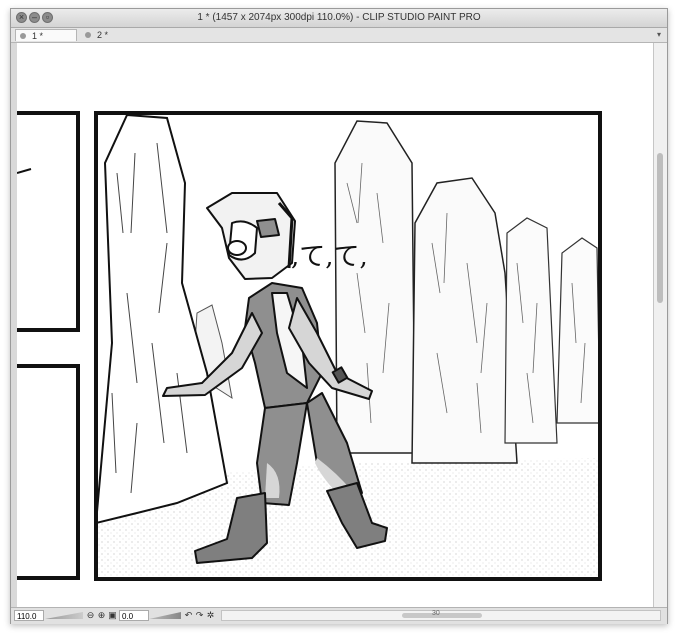 This screenshot has width=680, height=635. What do you see at coordinates (660, 325) in the screenshot?
I see `vertical-scrollbar` at bounding box center [660, 325].